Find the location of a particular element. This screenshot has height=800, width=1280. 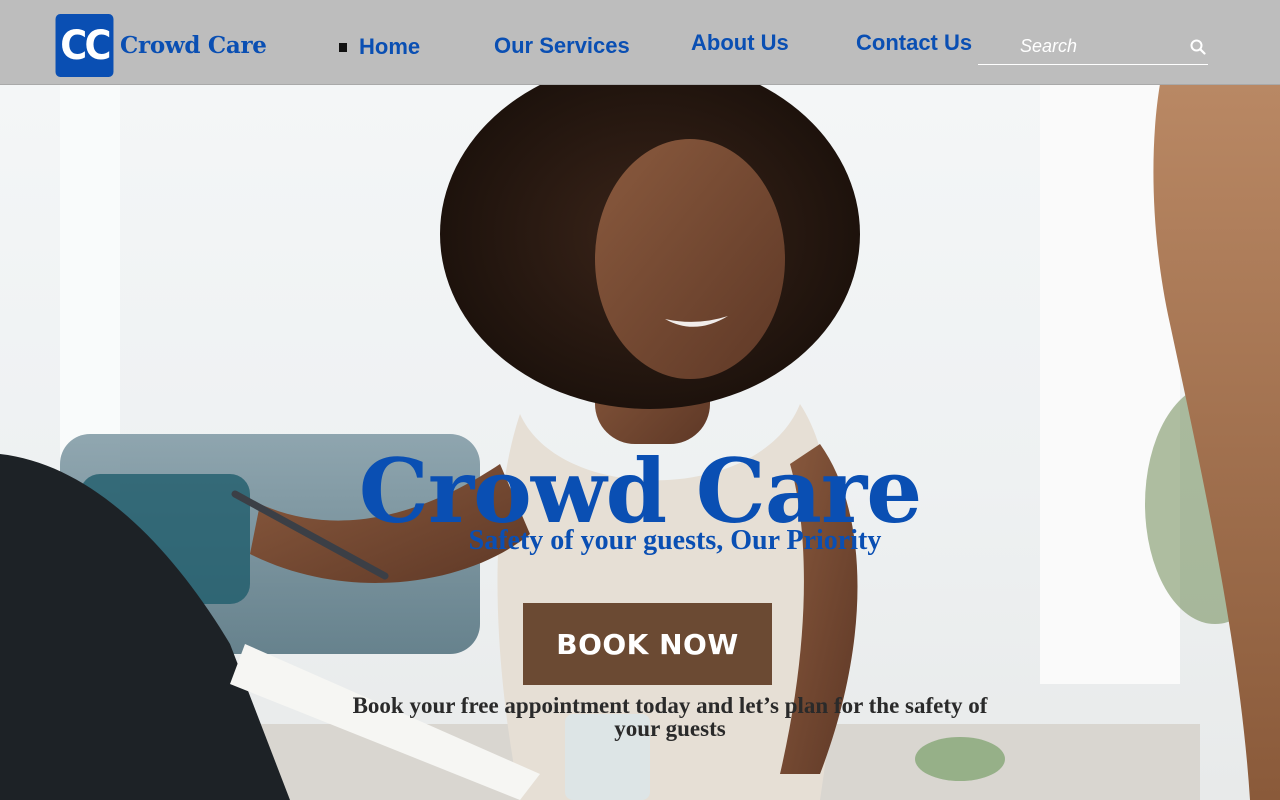

nav-home-label: Home is located at coordinates (390, 46).